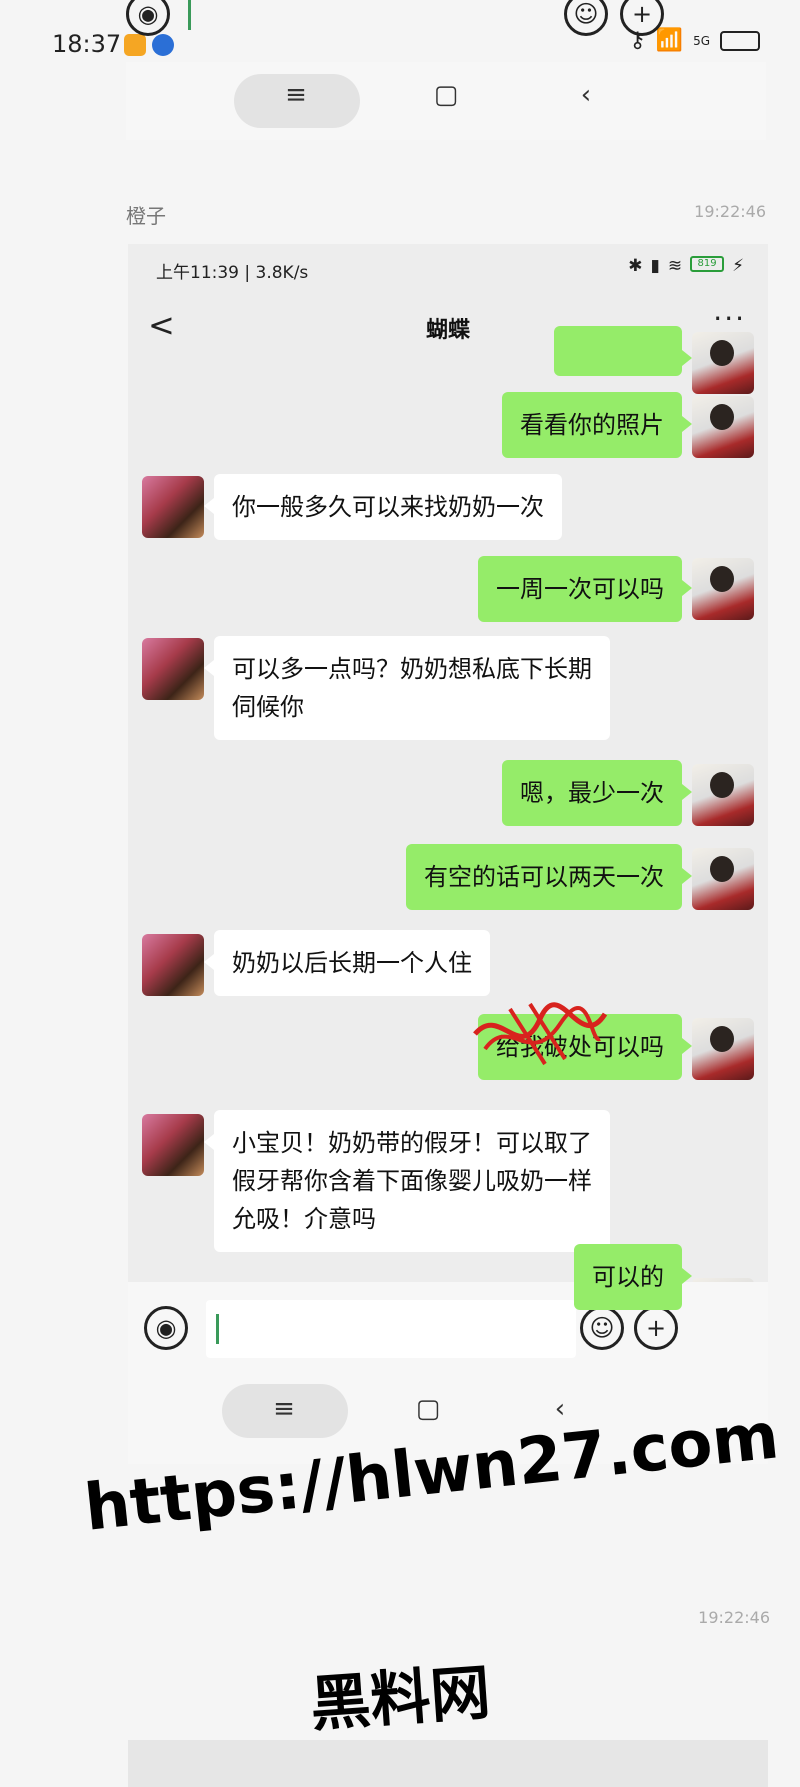  I want to click on top-nav-bar: ≡ ▢ ‹, so click(446, 101).